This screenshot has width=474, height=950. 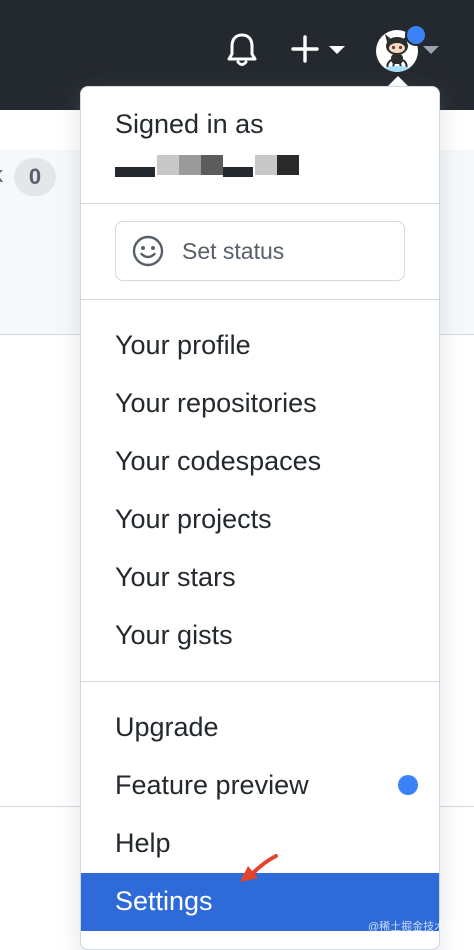 I want to click on notification-badge, so click(x=416, y=35).